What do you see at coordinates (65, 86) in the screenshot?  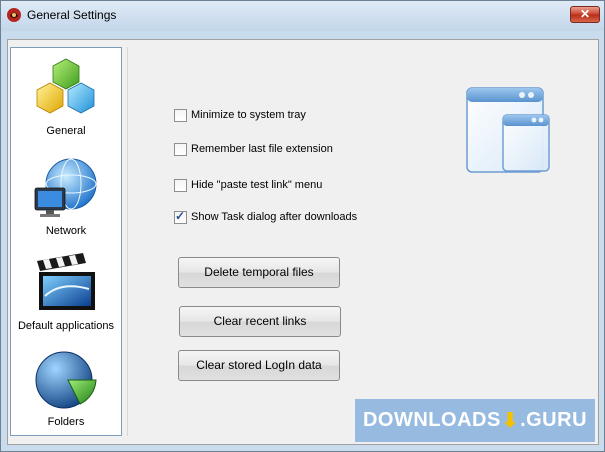 I see `cubes-icon` at bounding box center [65, 86].